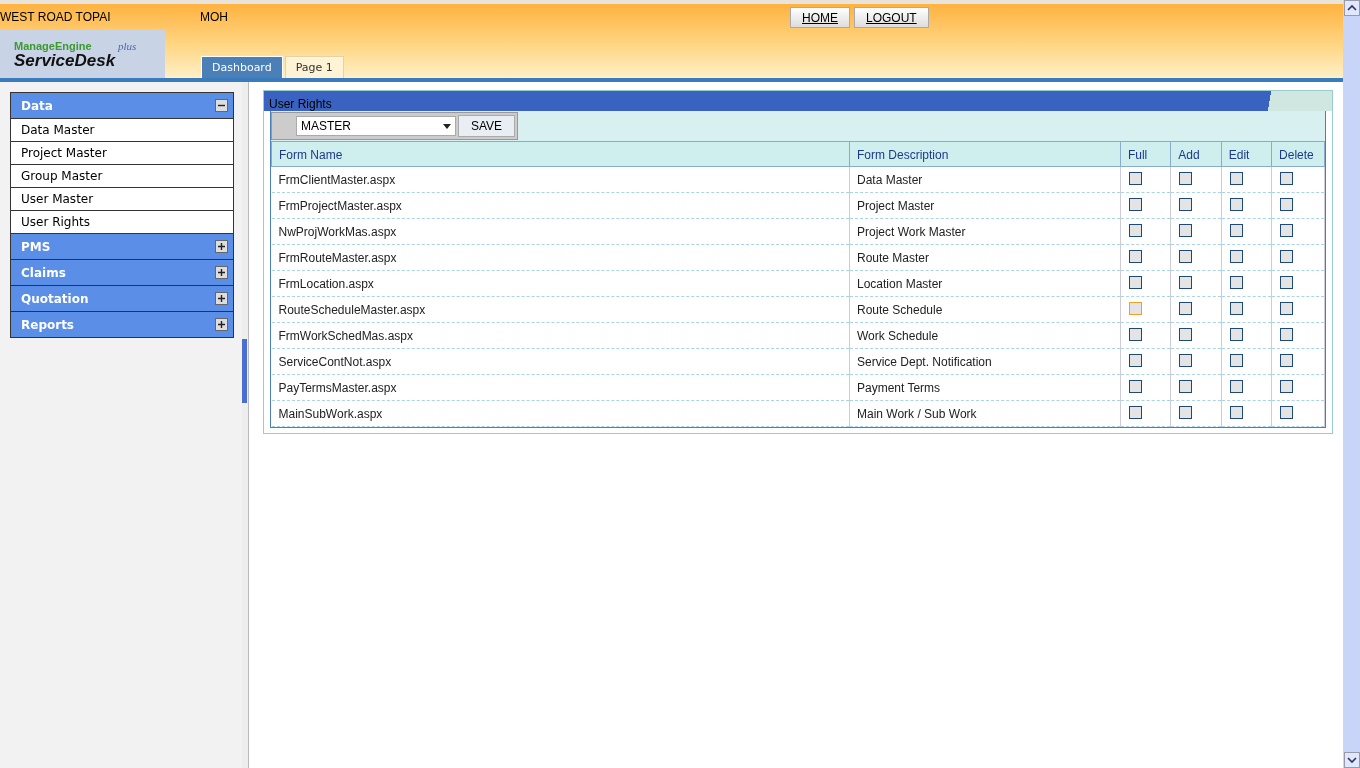  What do you see at coordinates (122, 152) in the screenshot?
I see `sidebar-item: Project Master` at bounding box center [122, 152].